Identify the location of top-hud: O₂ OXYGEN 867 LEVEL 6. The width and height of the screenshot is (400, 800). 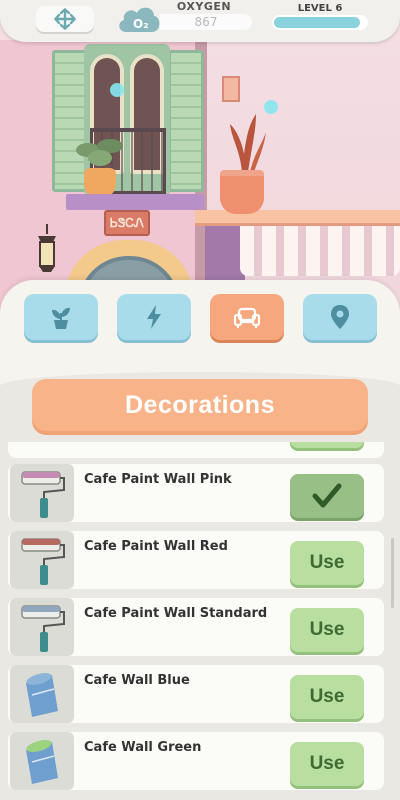
(200, 21).